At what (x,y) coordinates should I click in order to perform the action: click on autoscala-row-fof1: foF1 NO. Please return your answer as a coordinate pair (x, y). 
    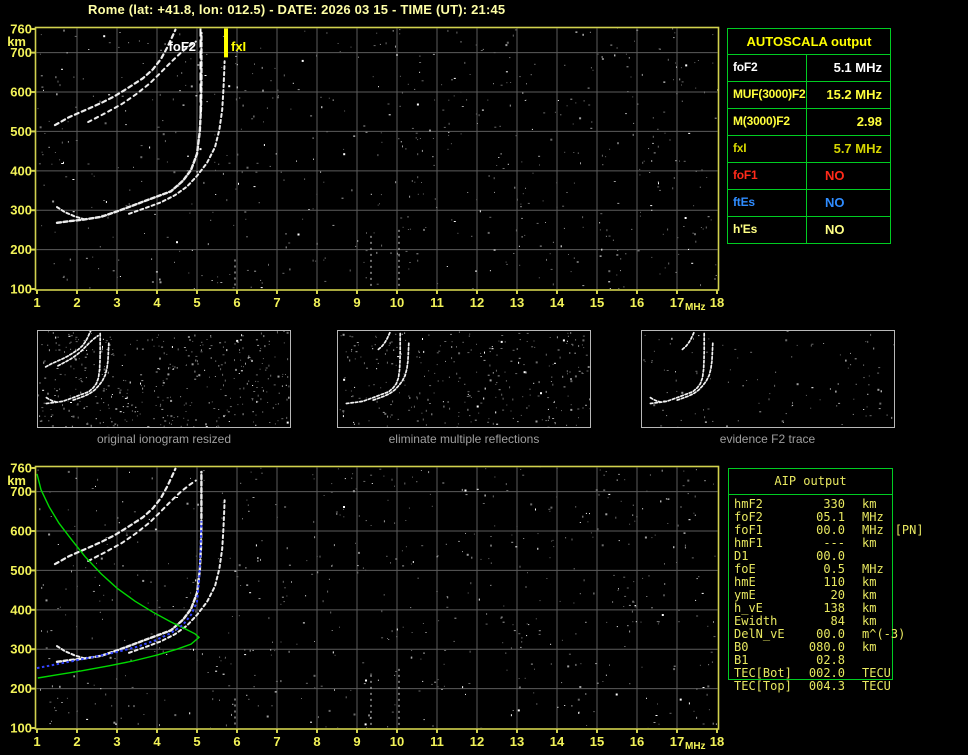
    Looking at the image, I should click on (809, 175).